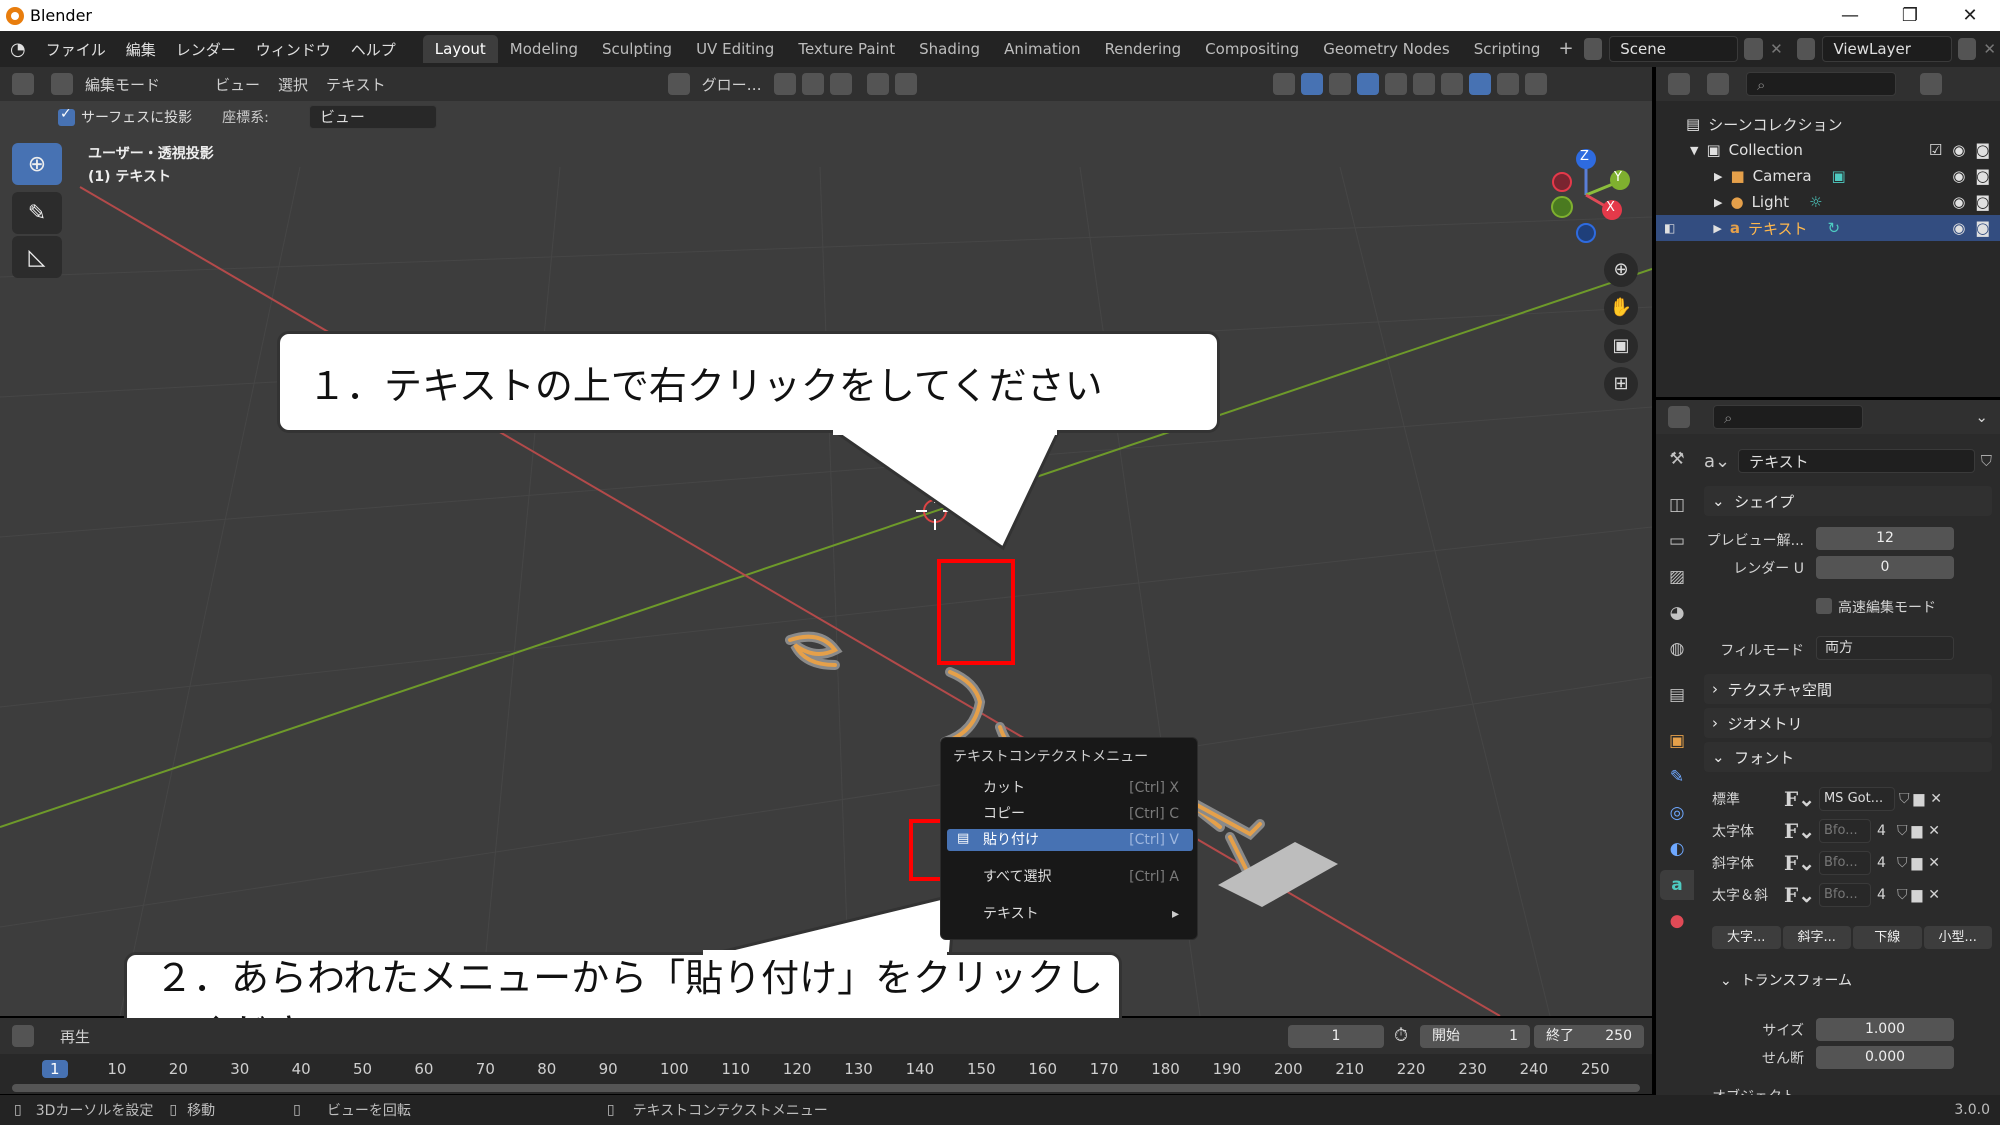 Image resolution: width=2000 pixels, height=1125 pixels. What do you see at coordinates (1718, 84) in the screenshot?
I see `display-mode-icon` at bounding box center [1718, 84].